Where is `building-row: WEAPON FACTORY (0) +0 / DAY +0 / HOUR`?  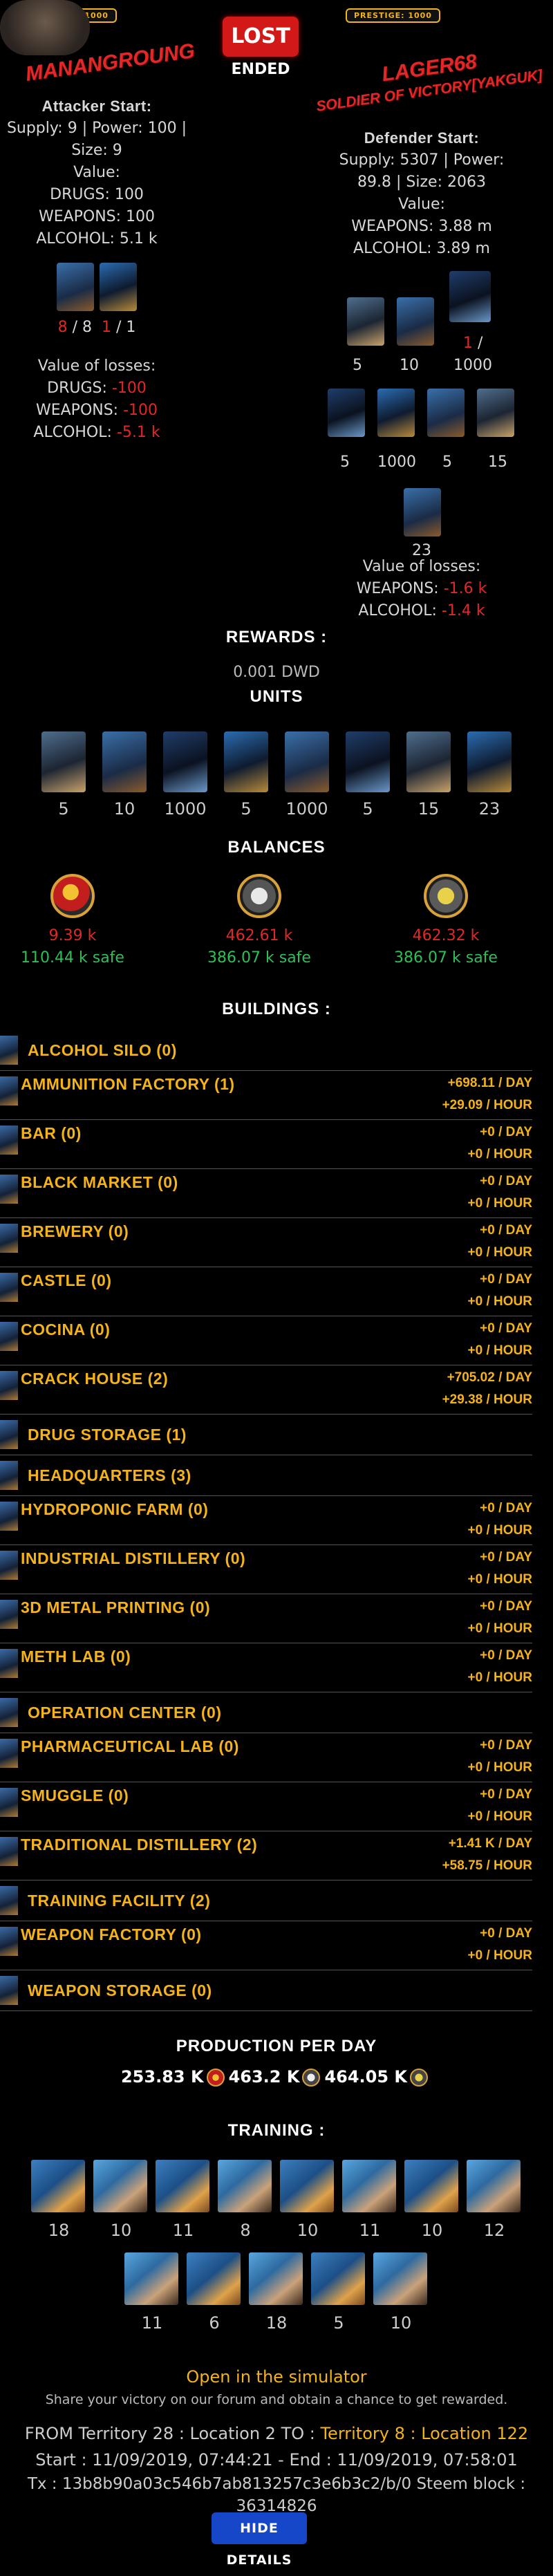 building-row: WEAPON FACTORY (0) +0 / DAY +0 / HOUR is located at coordinates (266, 1945).